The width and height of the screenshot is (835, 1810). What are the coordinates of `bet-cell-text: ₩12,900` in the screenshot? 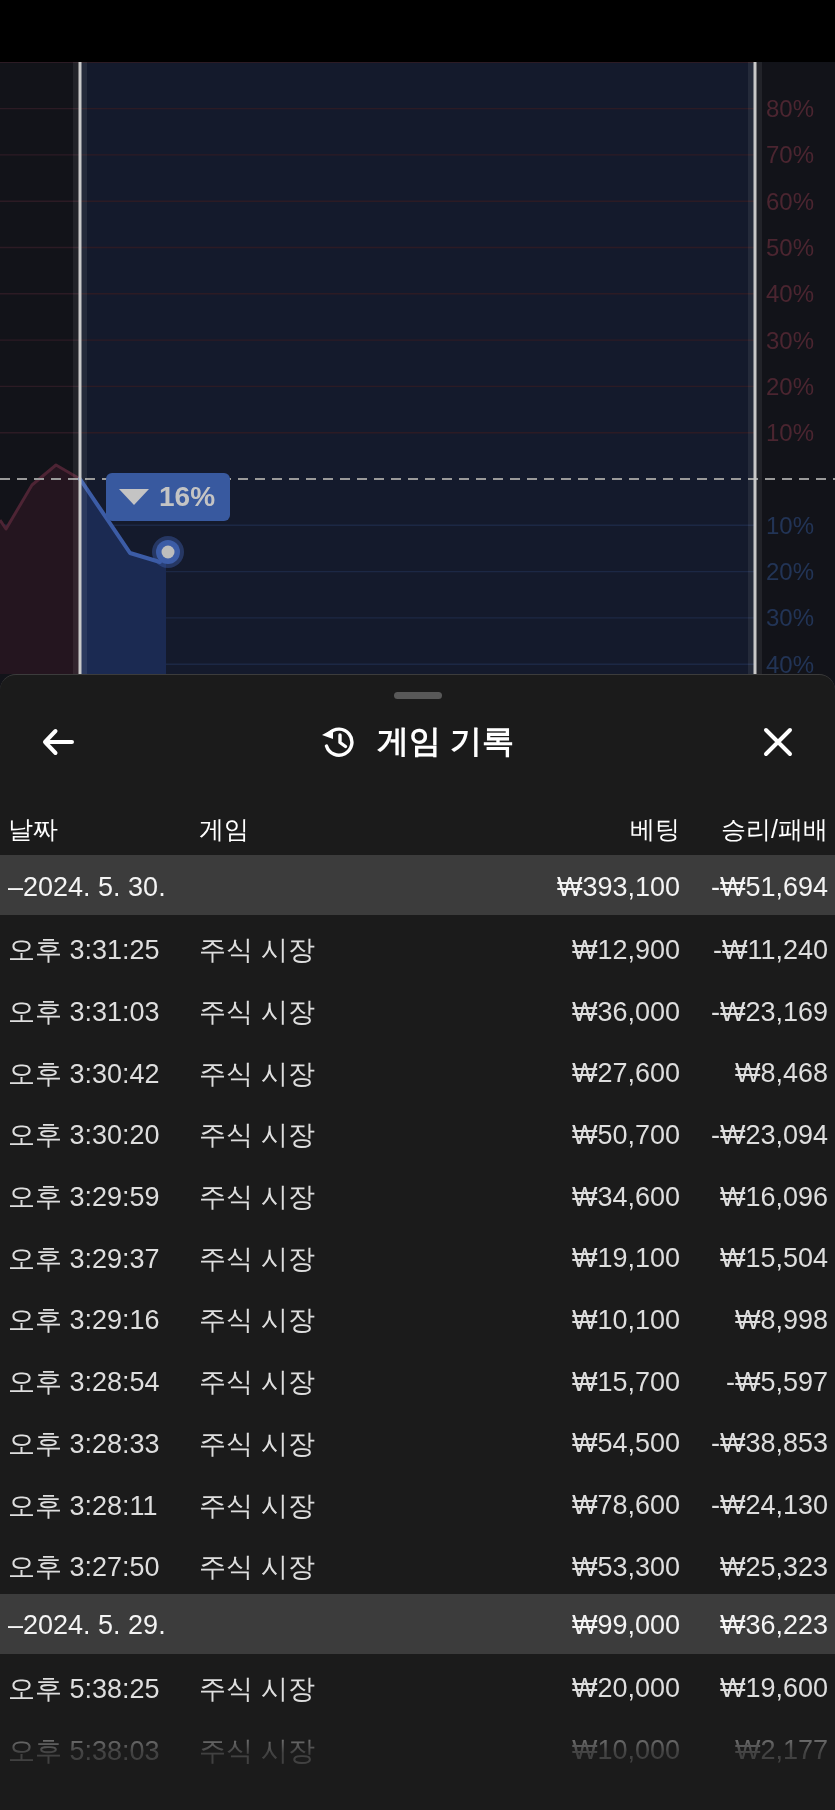 It's located at (625, 950).